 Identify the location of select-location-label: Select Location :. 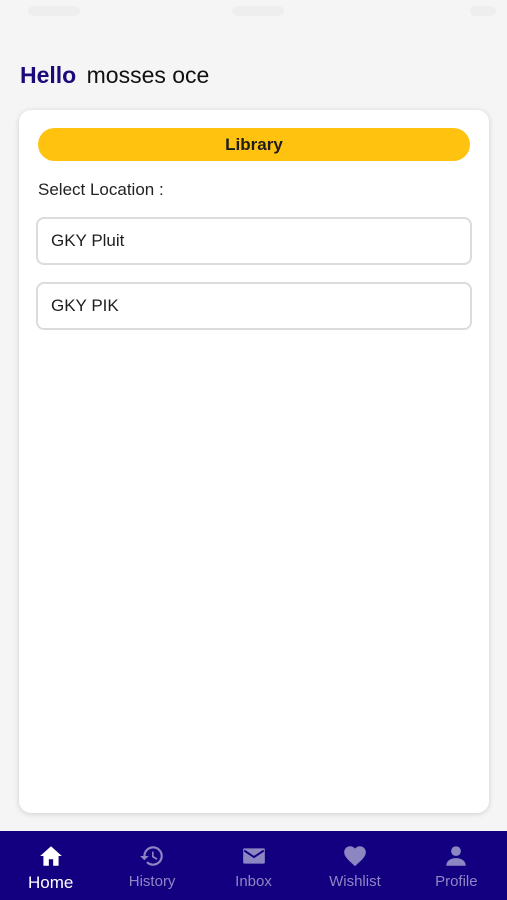
(101, 189).